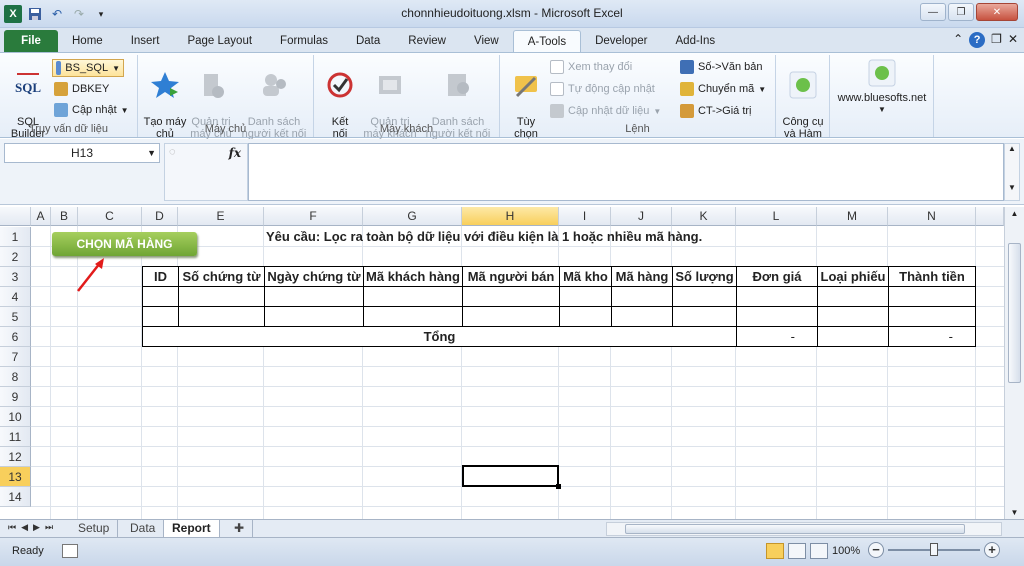 The image size is (1024, 566). I want to click on chuyen-ma-button: Chuyển mã ▼, so click(723, 89).